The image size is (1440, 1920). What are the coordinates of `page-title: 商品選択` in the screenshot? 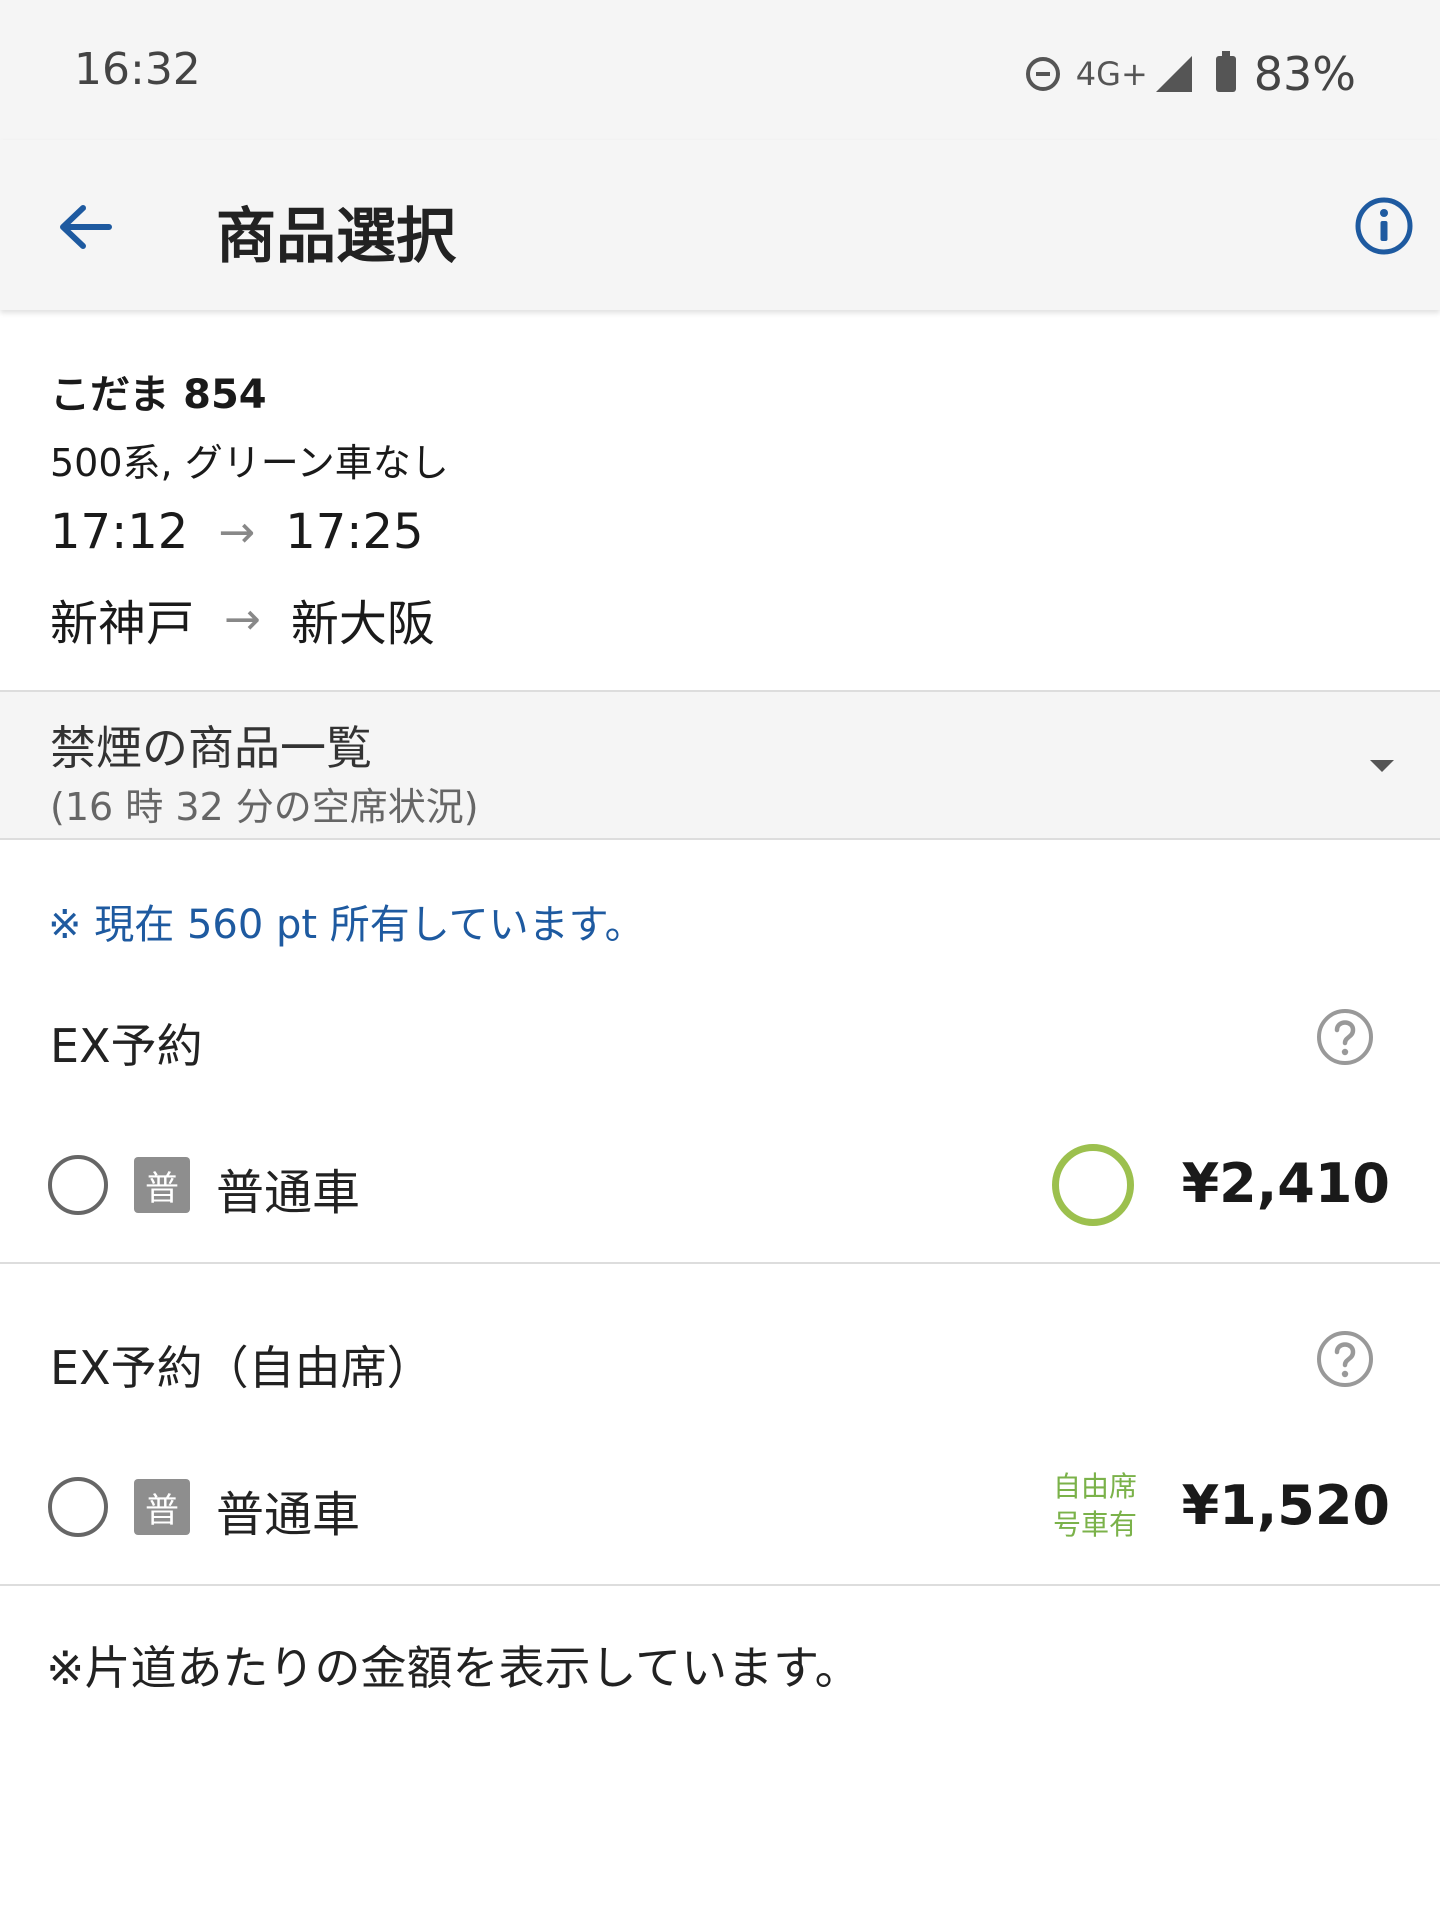 It's located at (336, 237).